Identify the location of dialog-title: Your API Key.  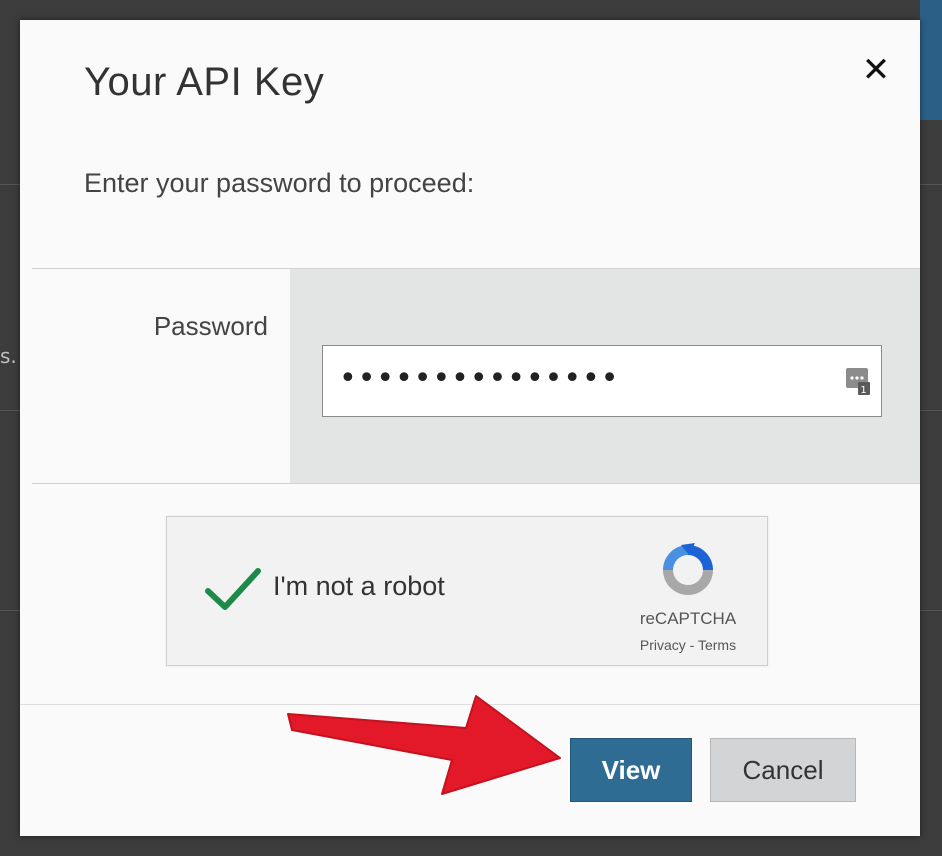
(204, 82).